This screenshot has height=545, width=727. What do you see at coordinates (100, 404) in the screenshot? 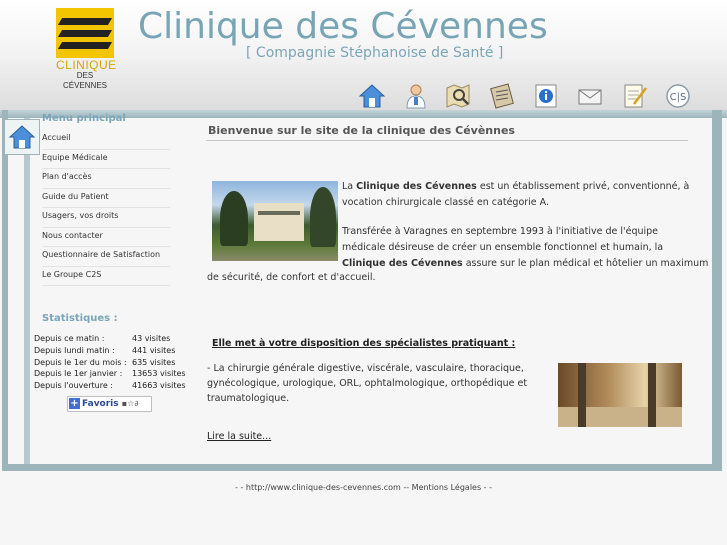
I see `favoris-label: Favoris` at bounding box center [100, 404].